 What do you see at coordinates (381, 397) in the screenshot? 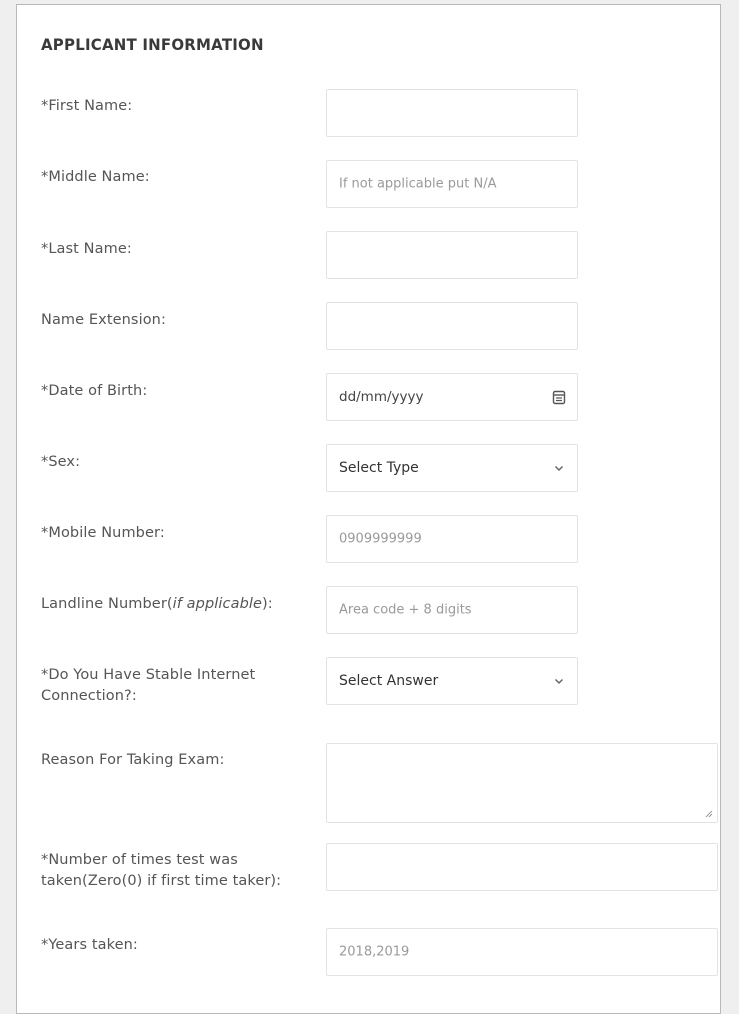
I see `date-of-birth-placeholder: dd/mm/yyyy` at bounding box center [381, 397].